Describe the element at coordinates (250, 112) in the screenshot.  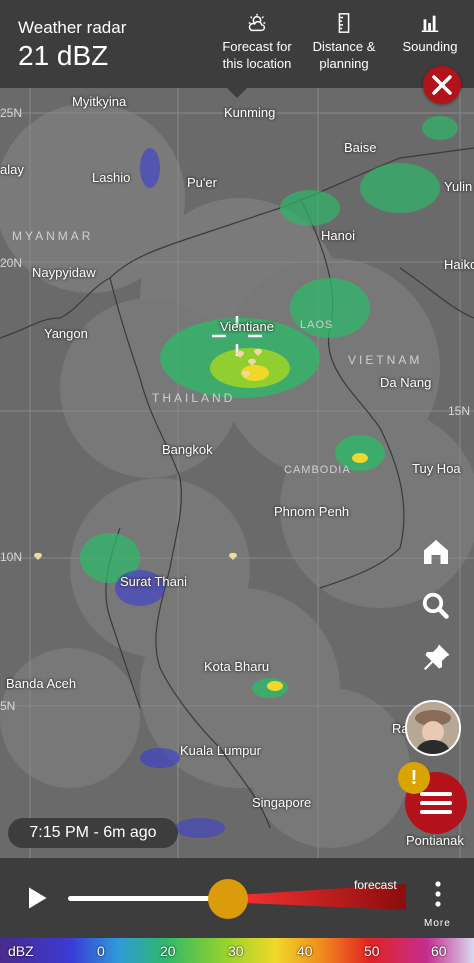
I see `city-kunming: Kunming` at that location.